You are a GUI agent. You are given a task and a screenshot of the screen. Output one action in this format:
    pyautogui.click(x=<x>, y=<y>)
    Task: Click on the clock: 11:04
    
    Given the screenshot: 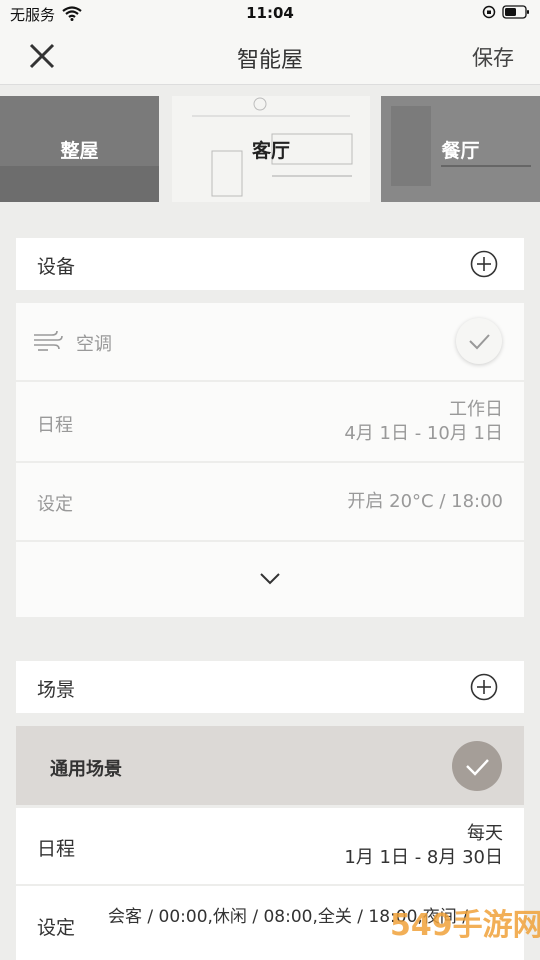 What is the action you would take?
    pyautogui.click(x=270, y=13)
    